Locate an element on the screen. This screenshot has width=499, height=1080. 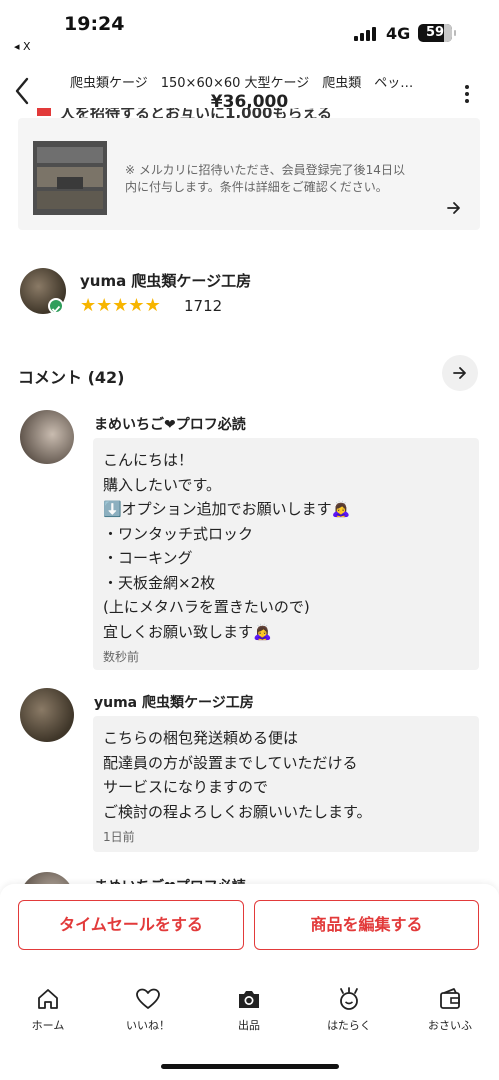
more-options-button is located at coordinates (467, 94).